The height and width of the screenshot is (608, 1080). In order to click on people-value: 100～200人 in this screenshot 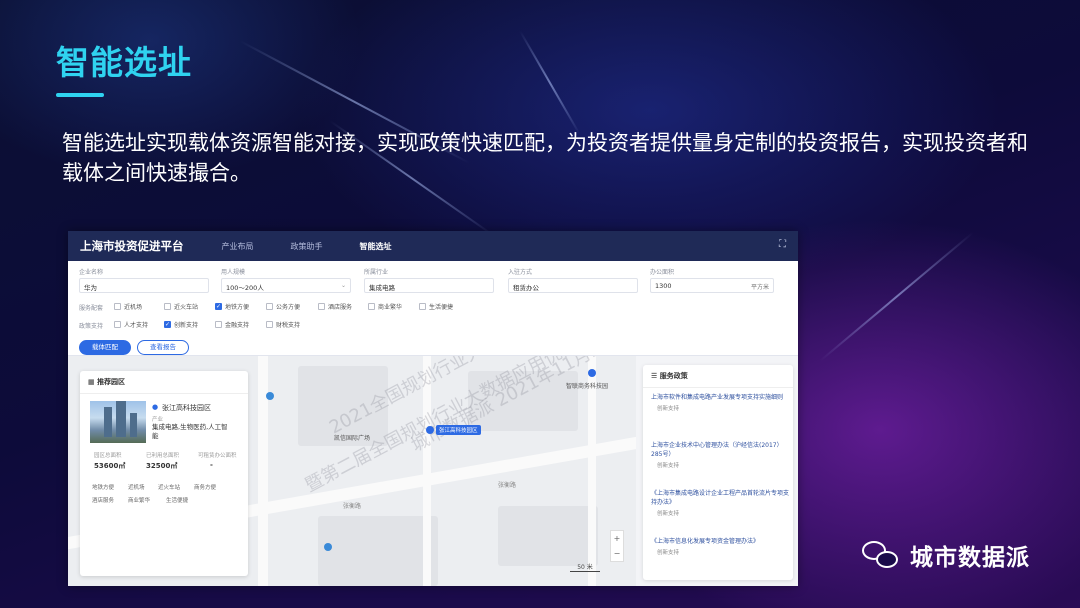, I will do `click(245, 288)`.